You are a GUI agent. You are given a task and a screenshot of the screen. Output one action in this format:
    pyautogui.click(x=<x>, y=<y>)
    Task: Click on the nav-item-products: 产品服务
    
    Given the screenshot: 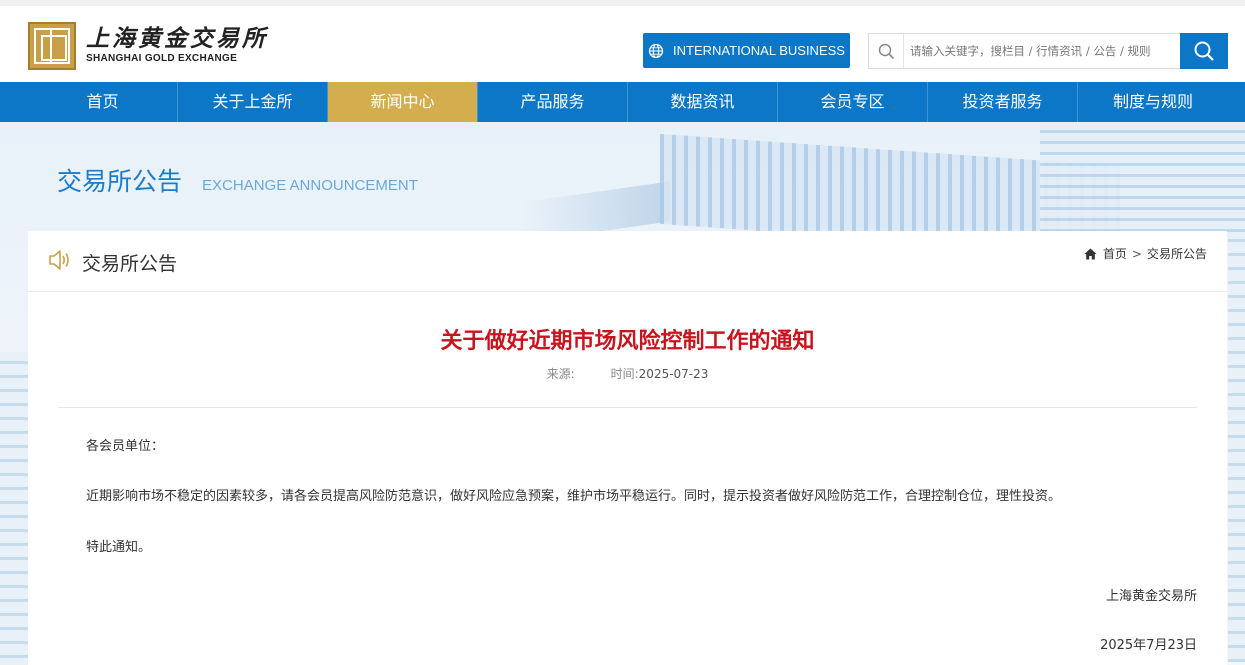 What is the action you would take?
    pyautogui.click(x=553, y=102)
    